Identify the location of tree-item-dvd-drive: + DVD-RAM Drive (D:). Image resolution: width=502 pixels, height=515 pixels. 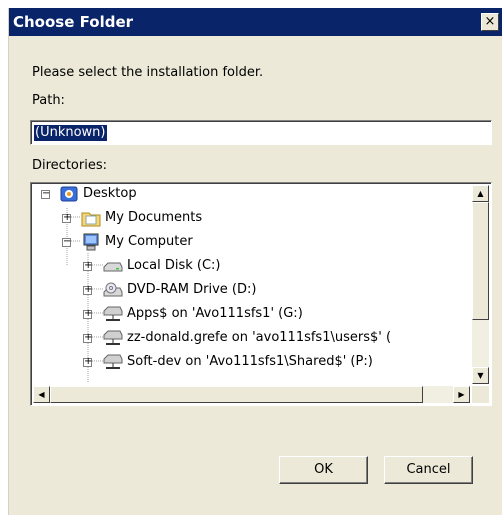
(251, 291).